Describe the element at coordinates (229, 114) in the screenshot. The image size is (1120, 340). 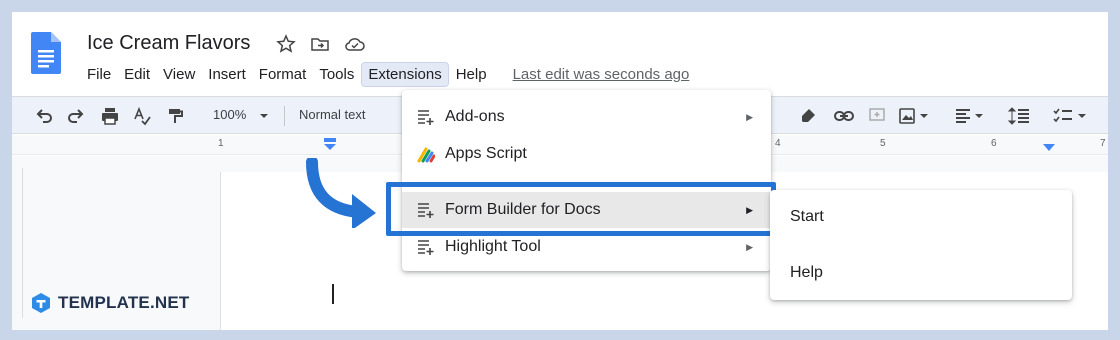
I see `zoom-select: 100%` at that location.